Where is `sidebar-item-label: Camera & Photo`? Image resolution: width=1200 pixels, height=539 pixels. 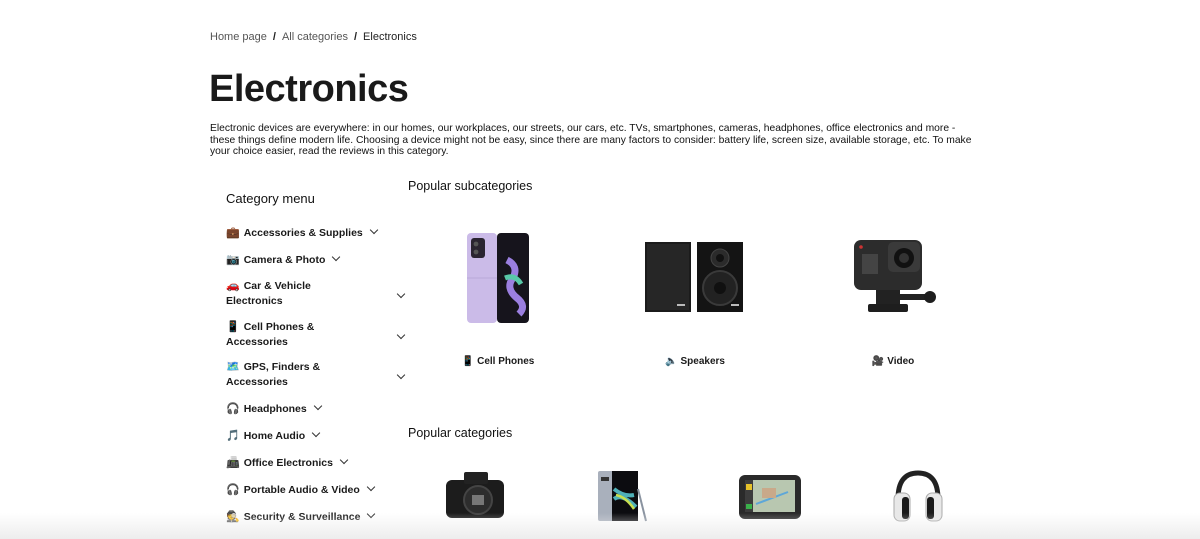
sidebar-item-label: Camera & Photo is located at coordinates (284, 260).